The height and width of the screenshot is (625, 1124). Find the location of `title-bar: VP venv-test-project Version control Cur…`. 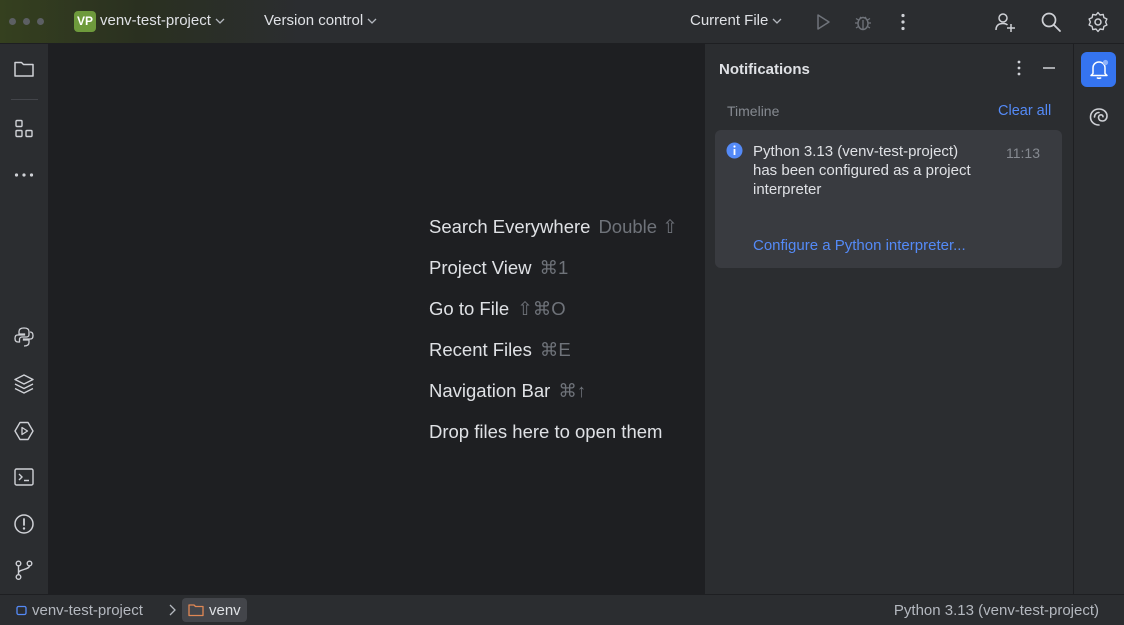

title-bar: VP venv-test-project Version control Cur… is located at coordinates (562, 22).